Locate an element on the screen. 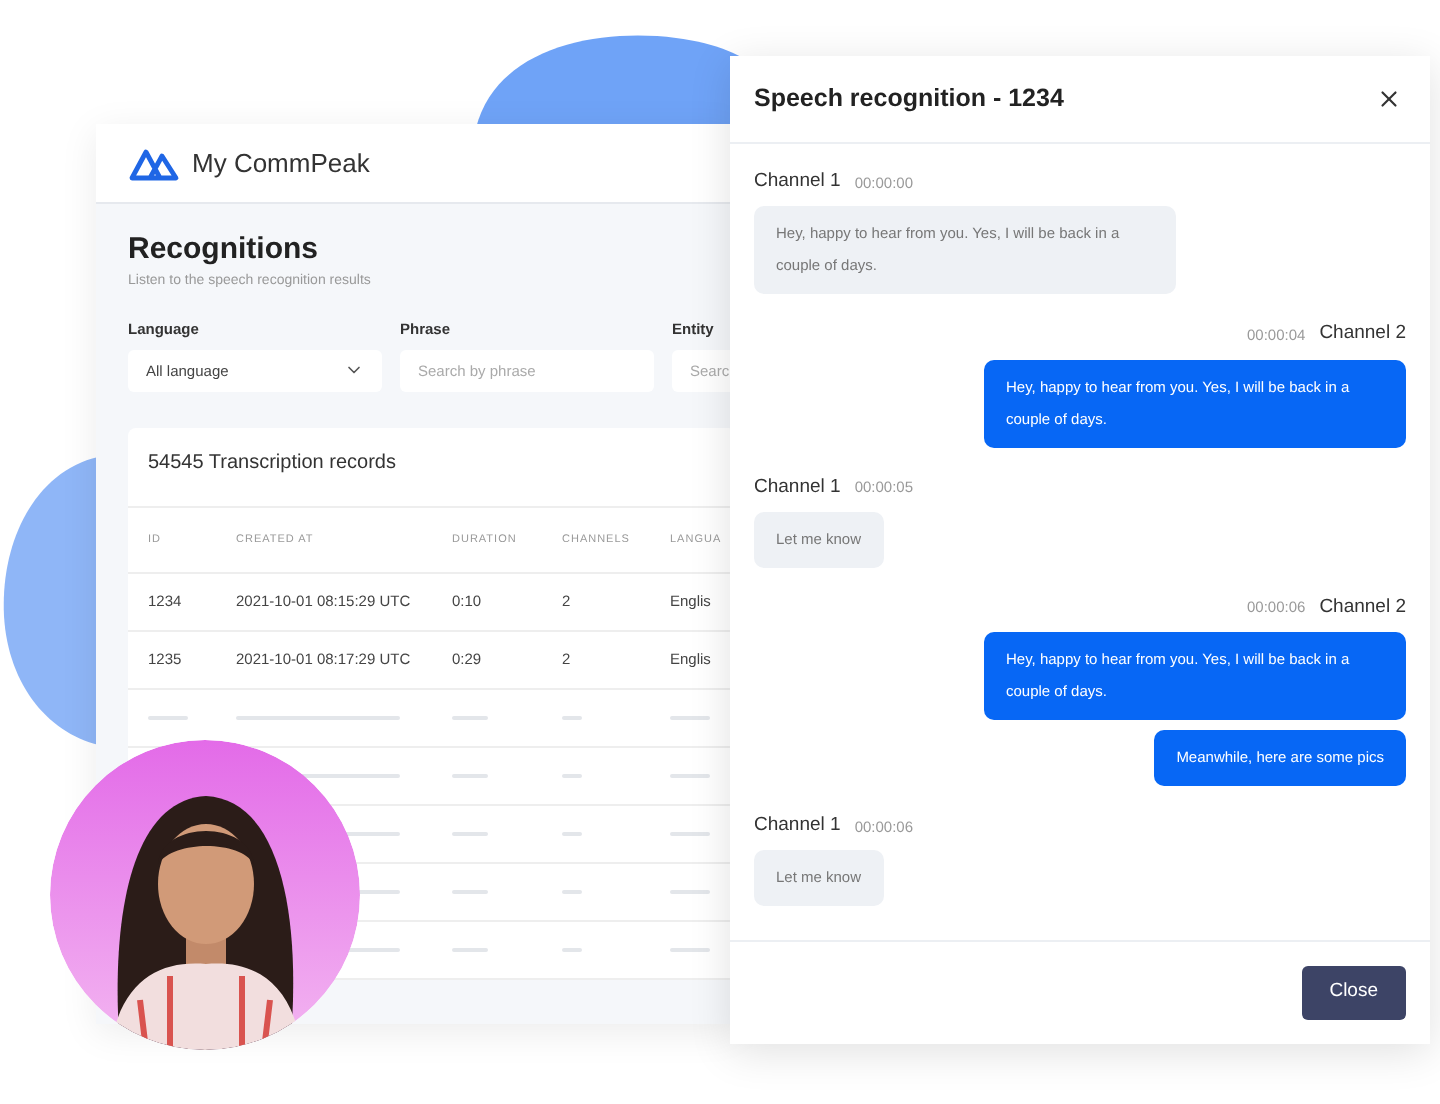 The height and width of the screenshot is (1104, 1440). logo-icon is located at coordinates (154, 163).